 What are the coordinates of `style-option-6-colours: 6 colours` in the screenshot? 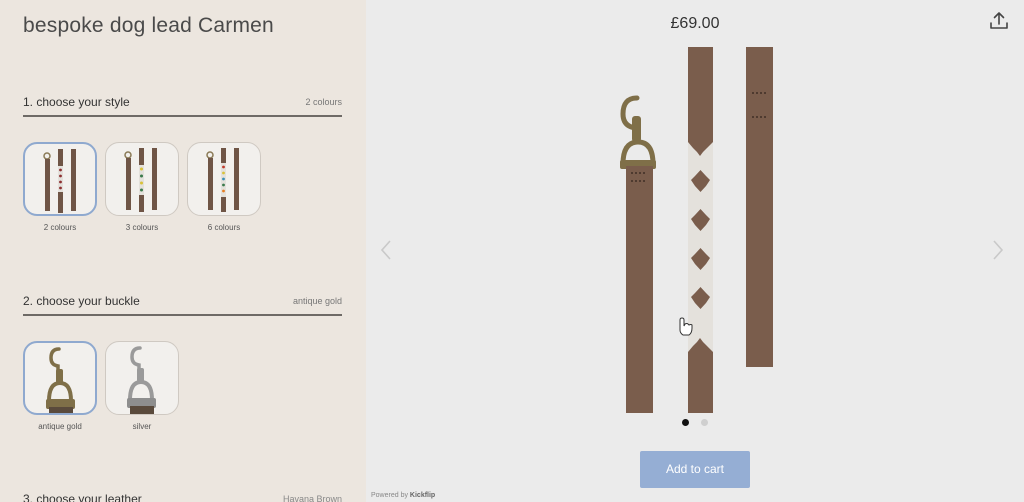 It's located at (224, 187).